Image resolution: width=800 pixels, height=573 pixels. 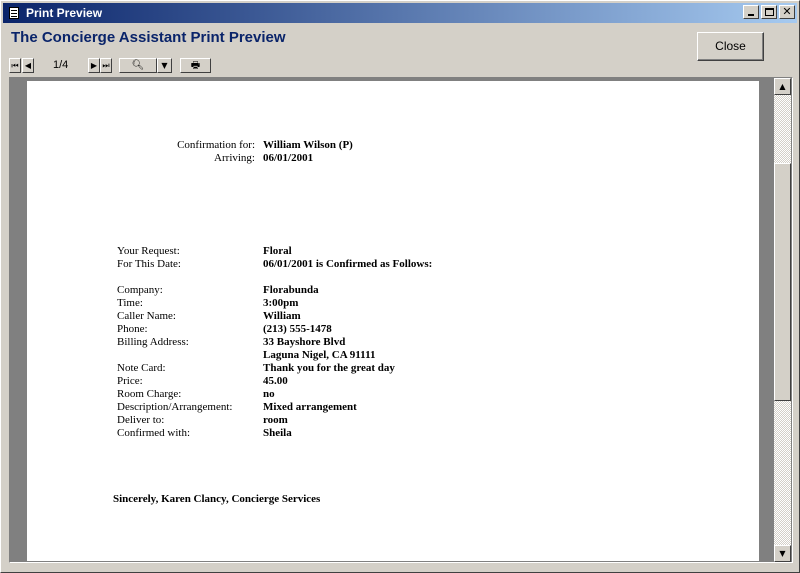 I want to click on previous-page-icon: ◀, so click(x=28, y=65).